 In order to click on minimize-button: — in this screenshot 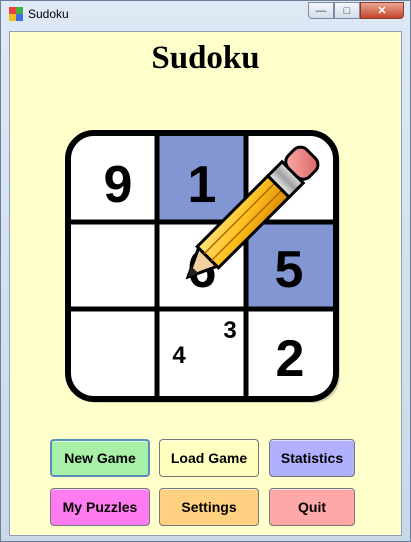, I will do `click(321, 10)`.